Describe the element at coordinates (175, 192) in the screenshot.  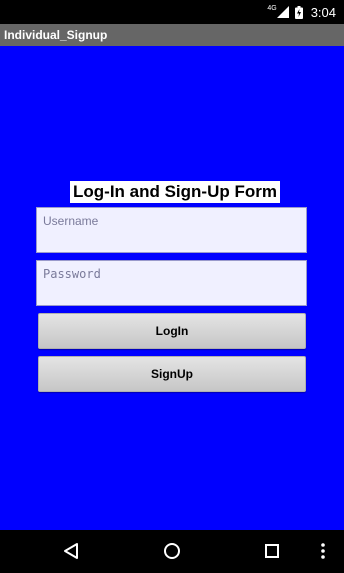
I see `form-title: Log-In and Sign-Up Form` at that location.